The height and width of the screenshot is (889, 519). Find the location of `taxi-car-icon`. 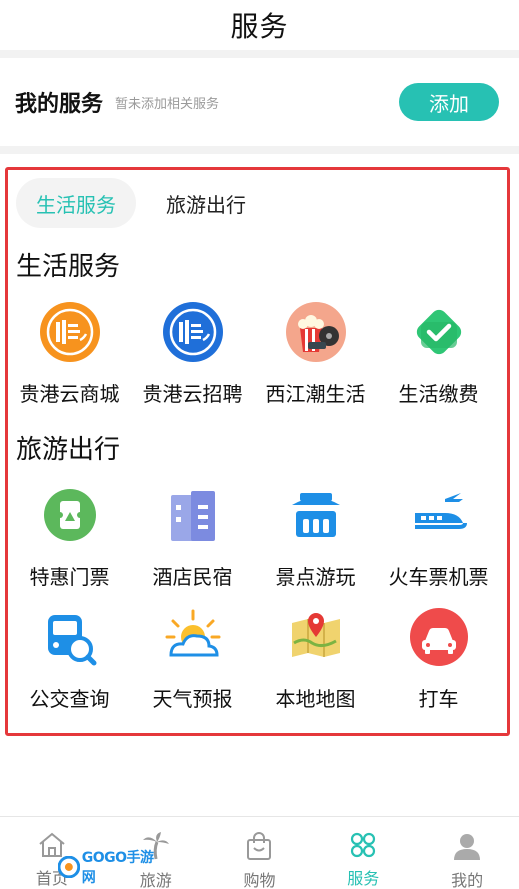

taxi-car-icon is located at coordinates (439, 637).